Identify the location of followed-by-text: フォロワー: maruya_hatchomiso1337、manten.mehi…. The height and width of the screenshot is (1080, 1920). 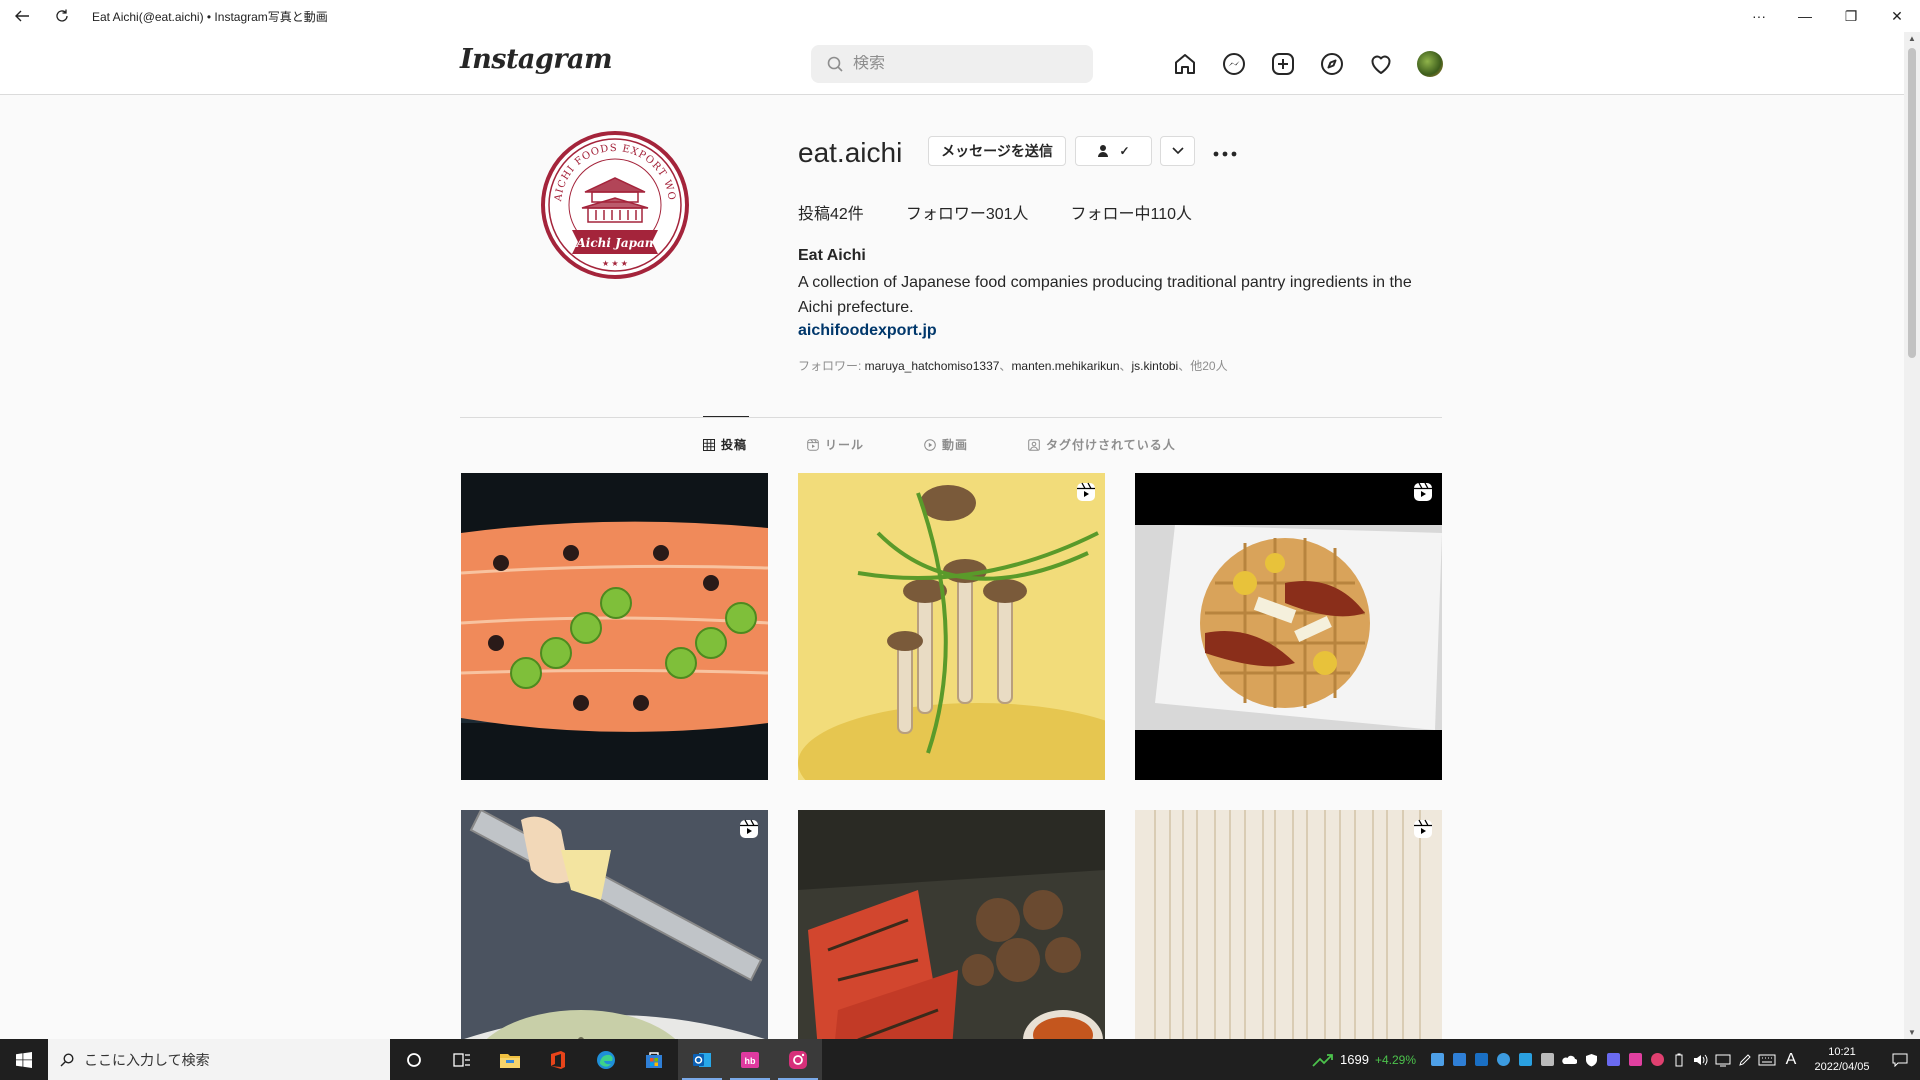
(1013, 365).